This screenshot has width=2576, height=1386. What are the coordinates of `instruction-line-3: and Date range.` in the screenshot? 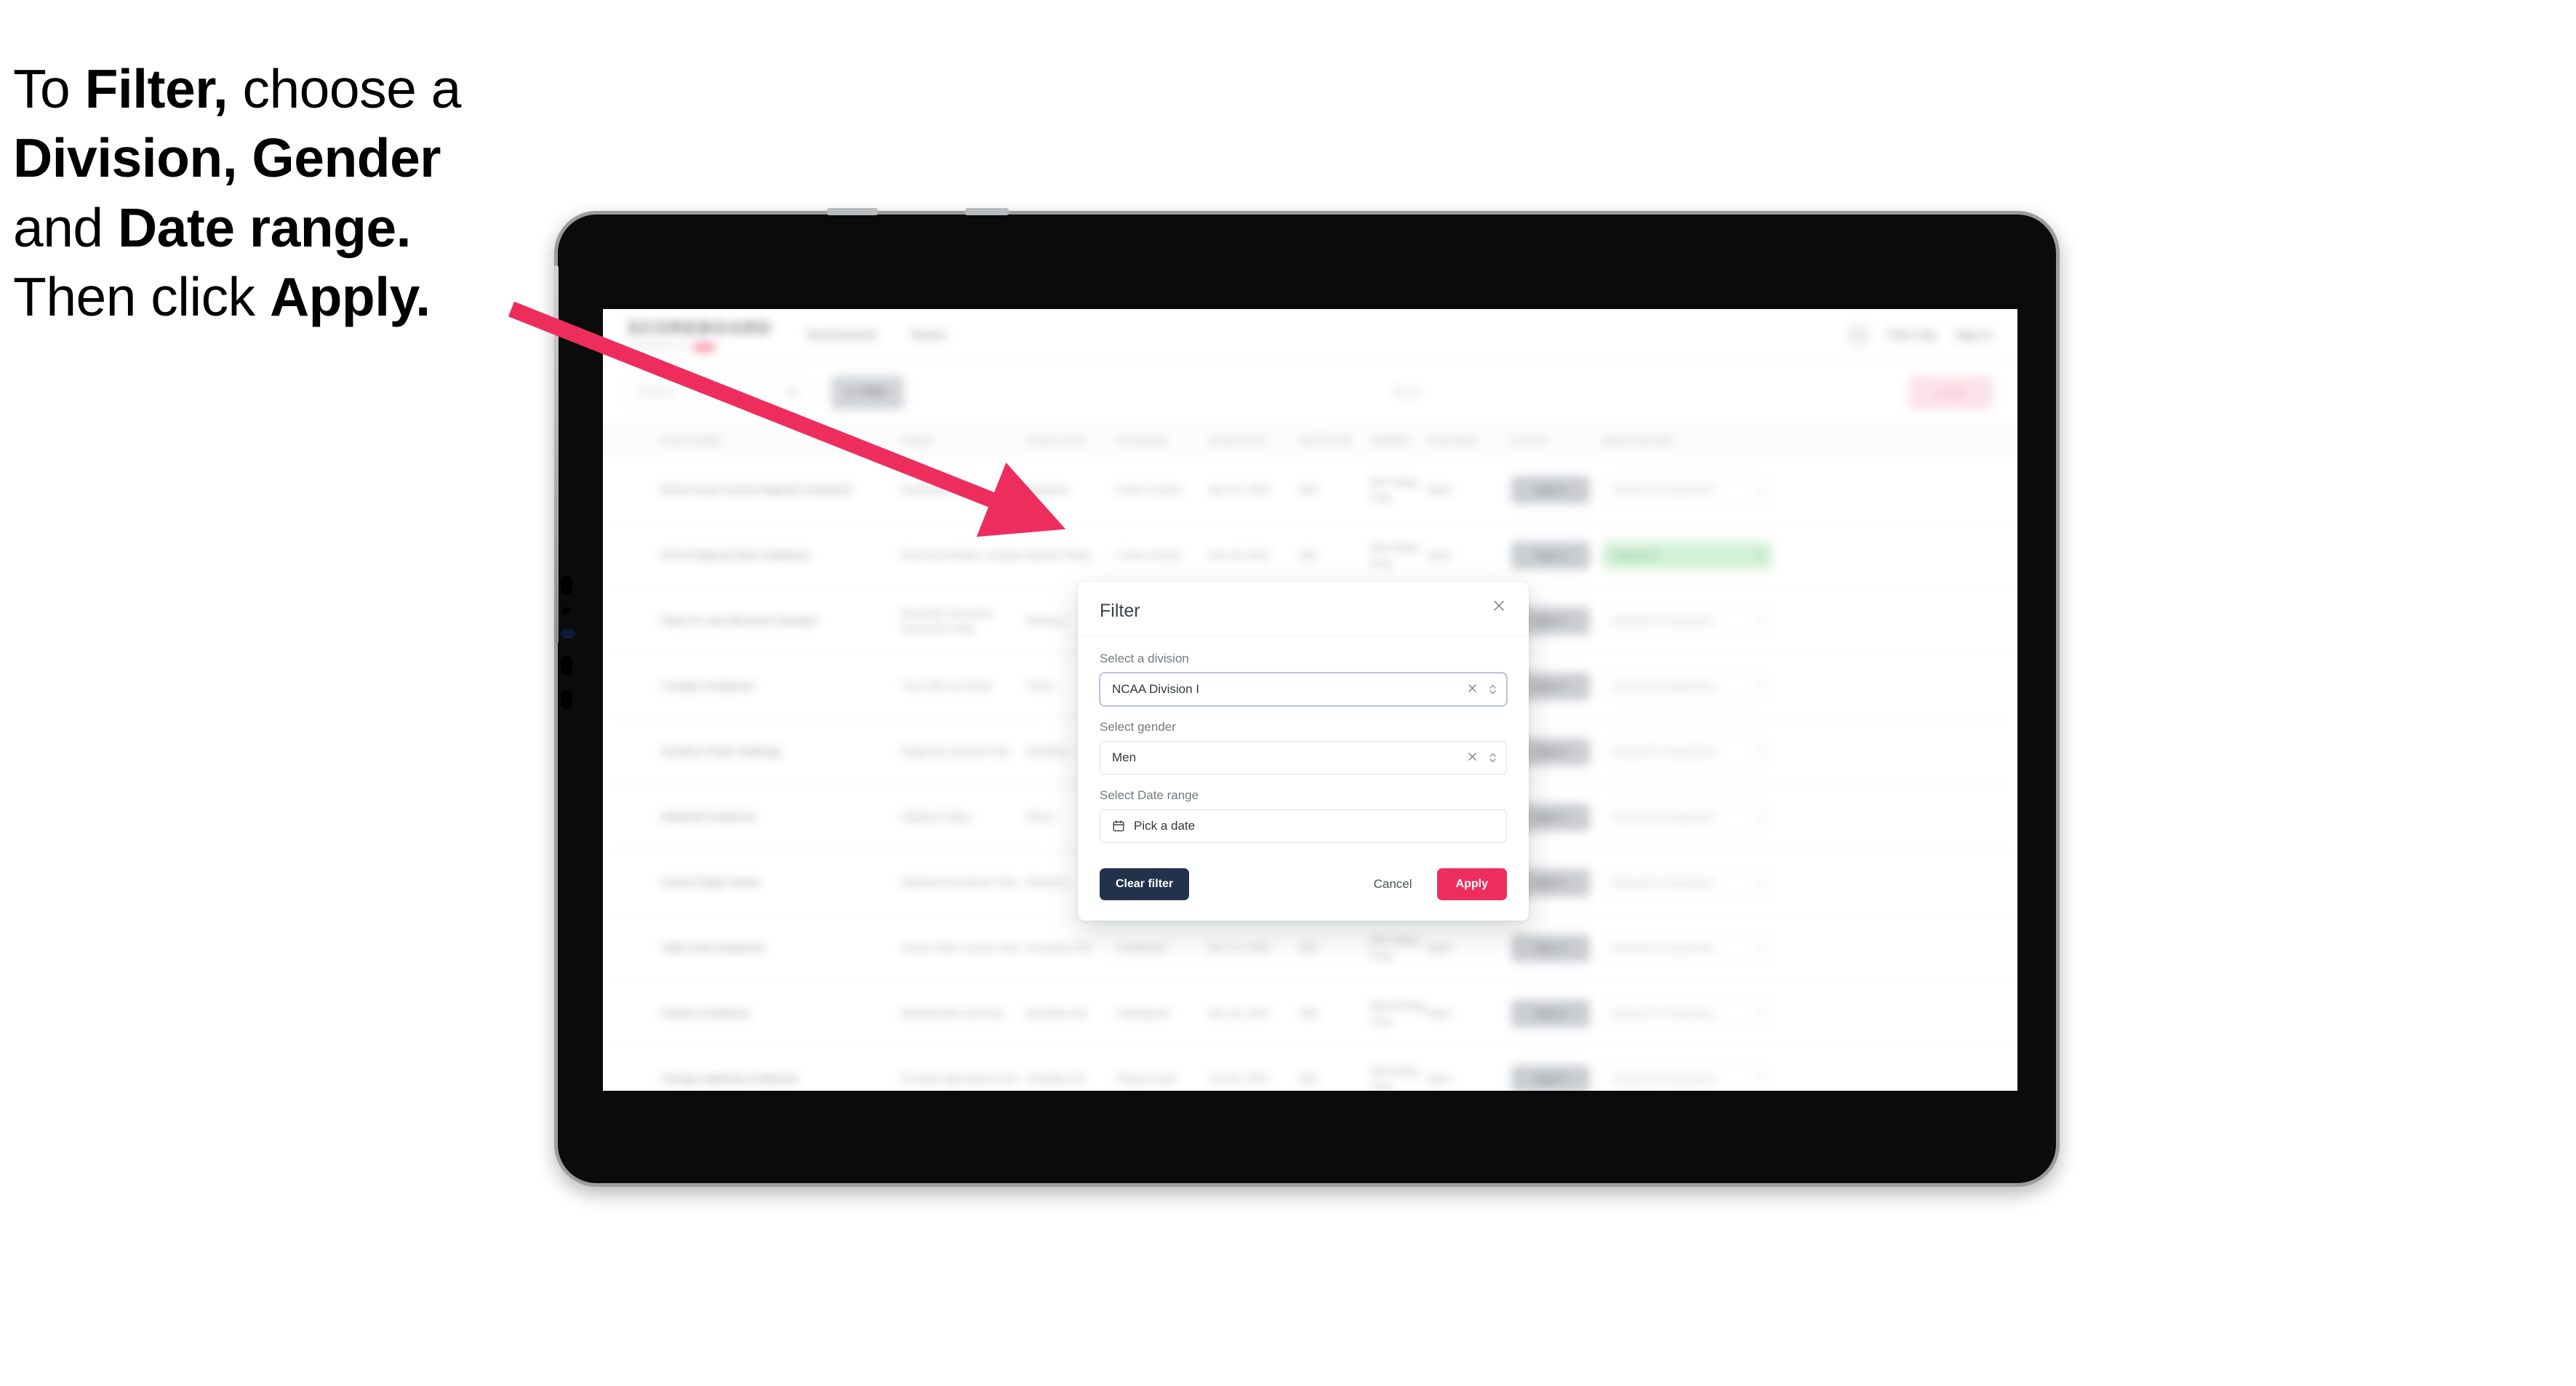 It's located at (212, 227).